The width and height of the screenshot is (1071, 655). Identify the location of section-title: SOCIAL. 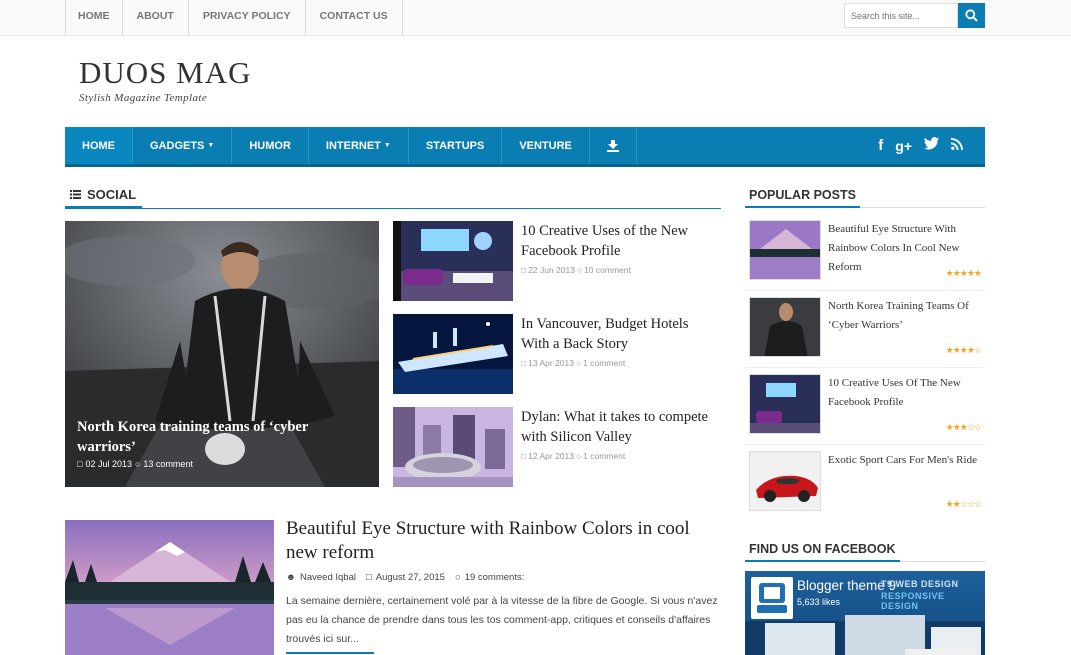
(112, 194).